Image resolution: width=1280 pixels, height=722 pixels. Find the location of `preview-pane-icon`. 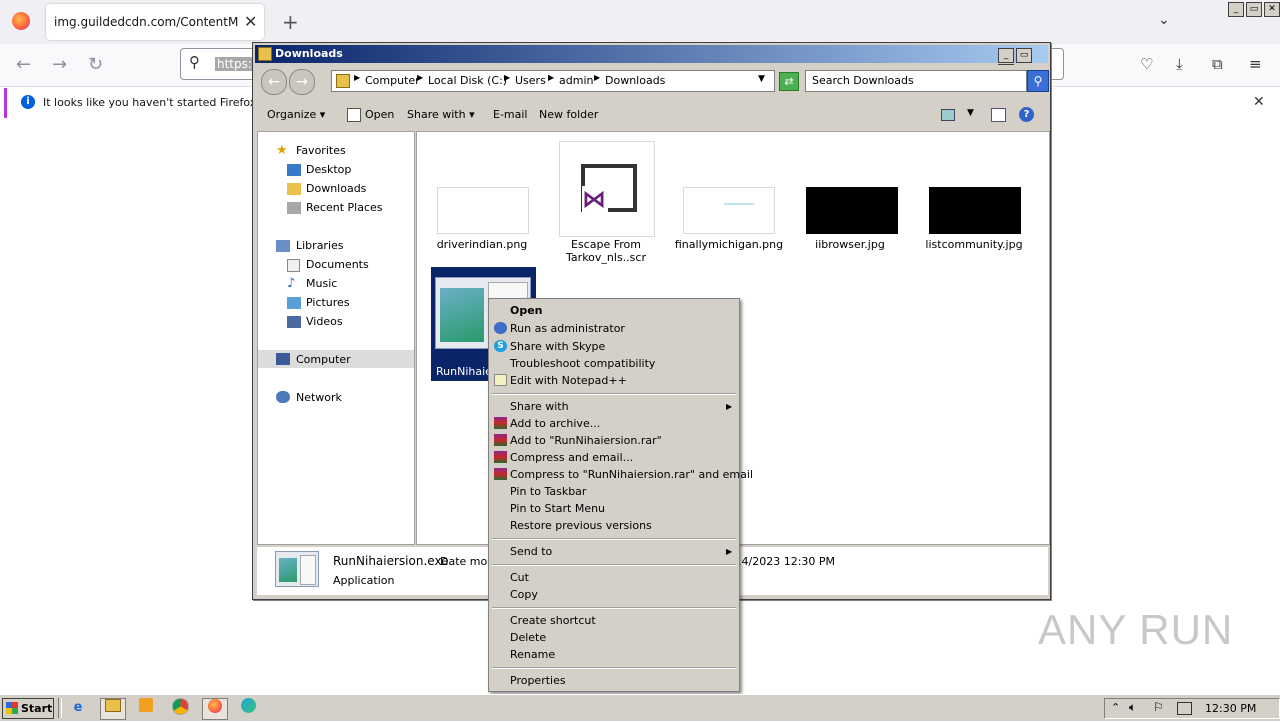

preview-pane-icon is located at coordinates (998, 115).